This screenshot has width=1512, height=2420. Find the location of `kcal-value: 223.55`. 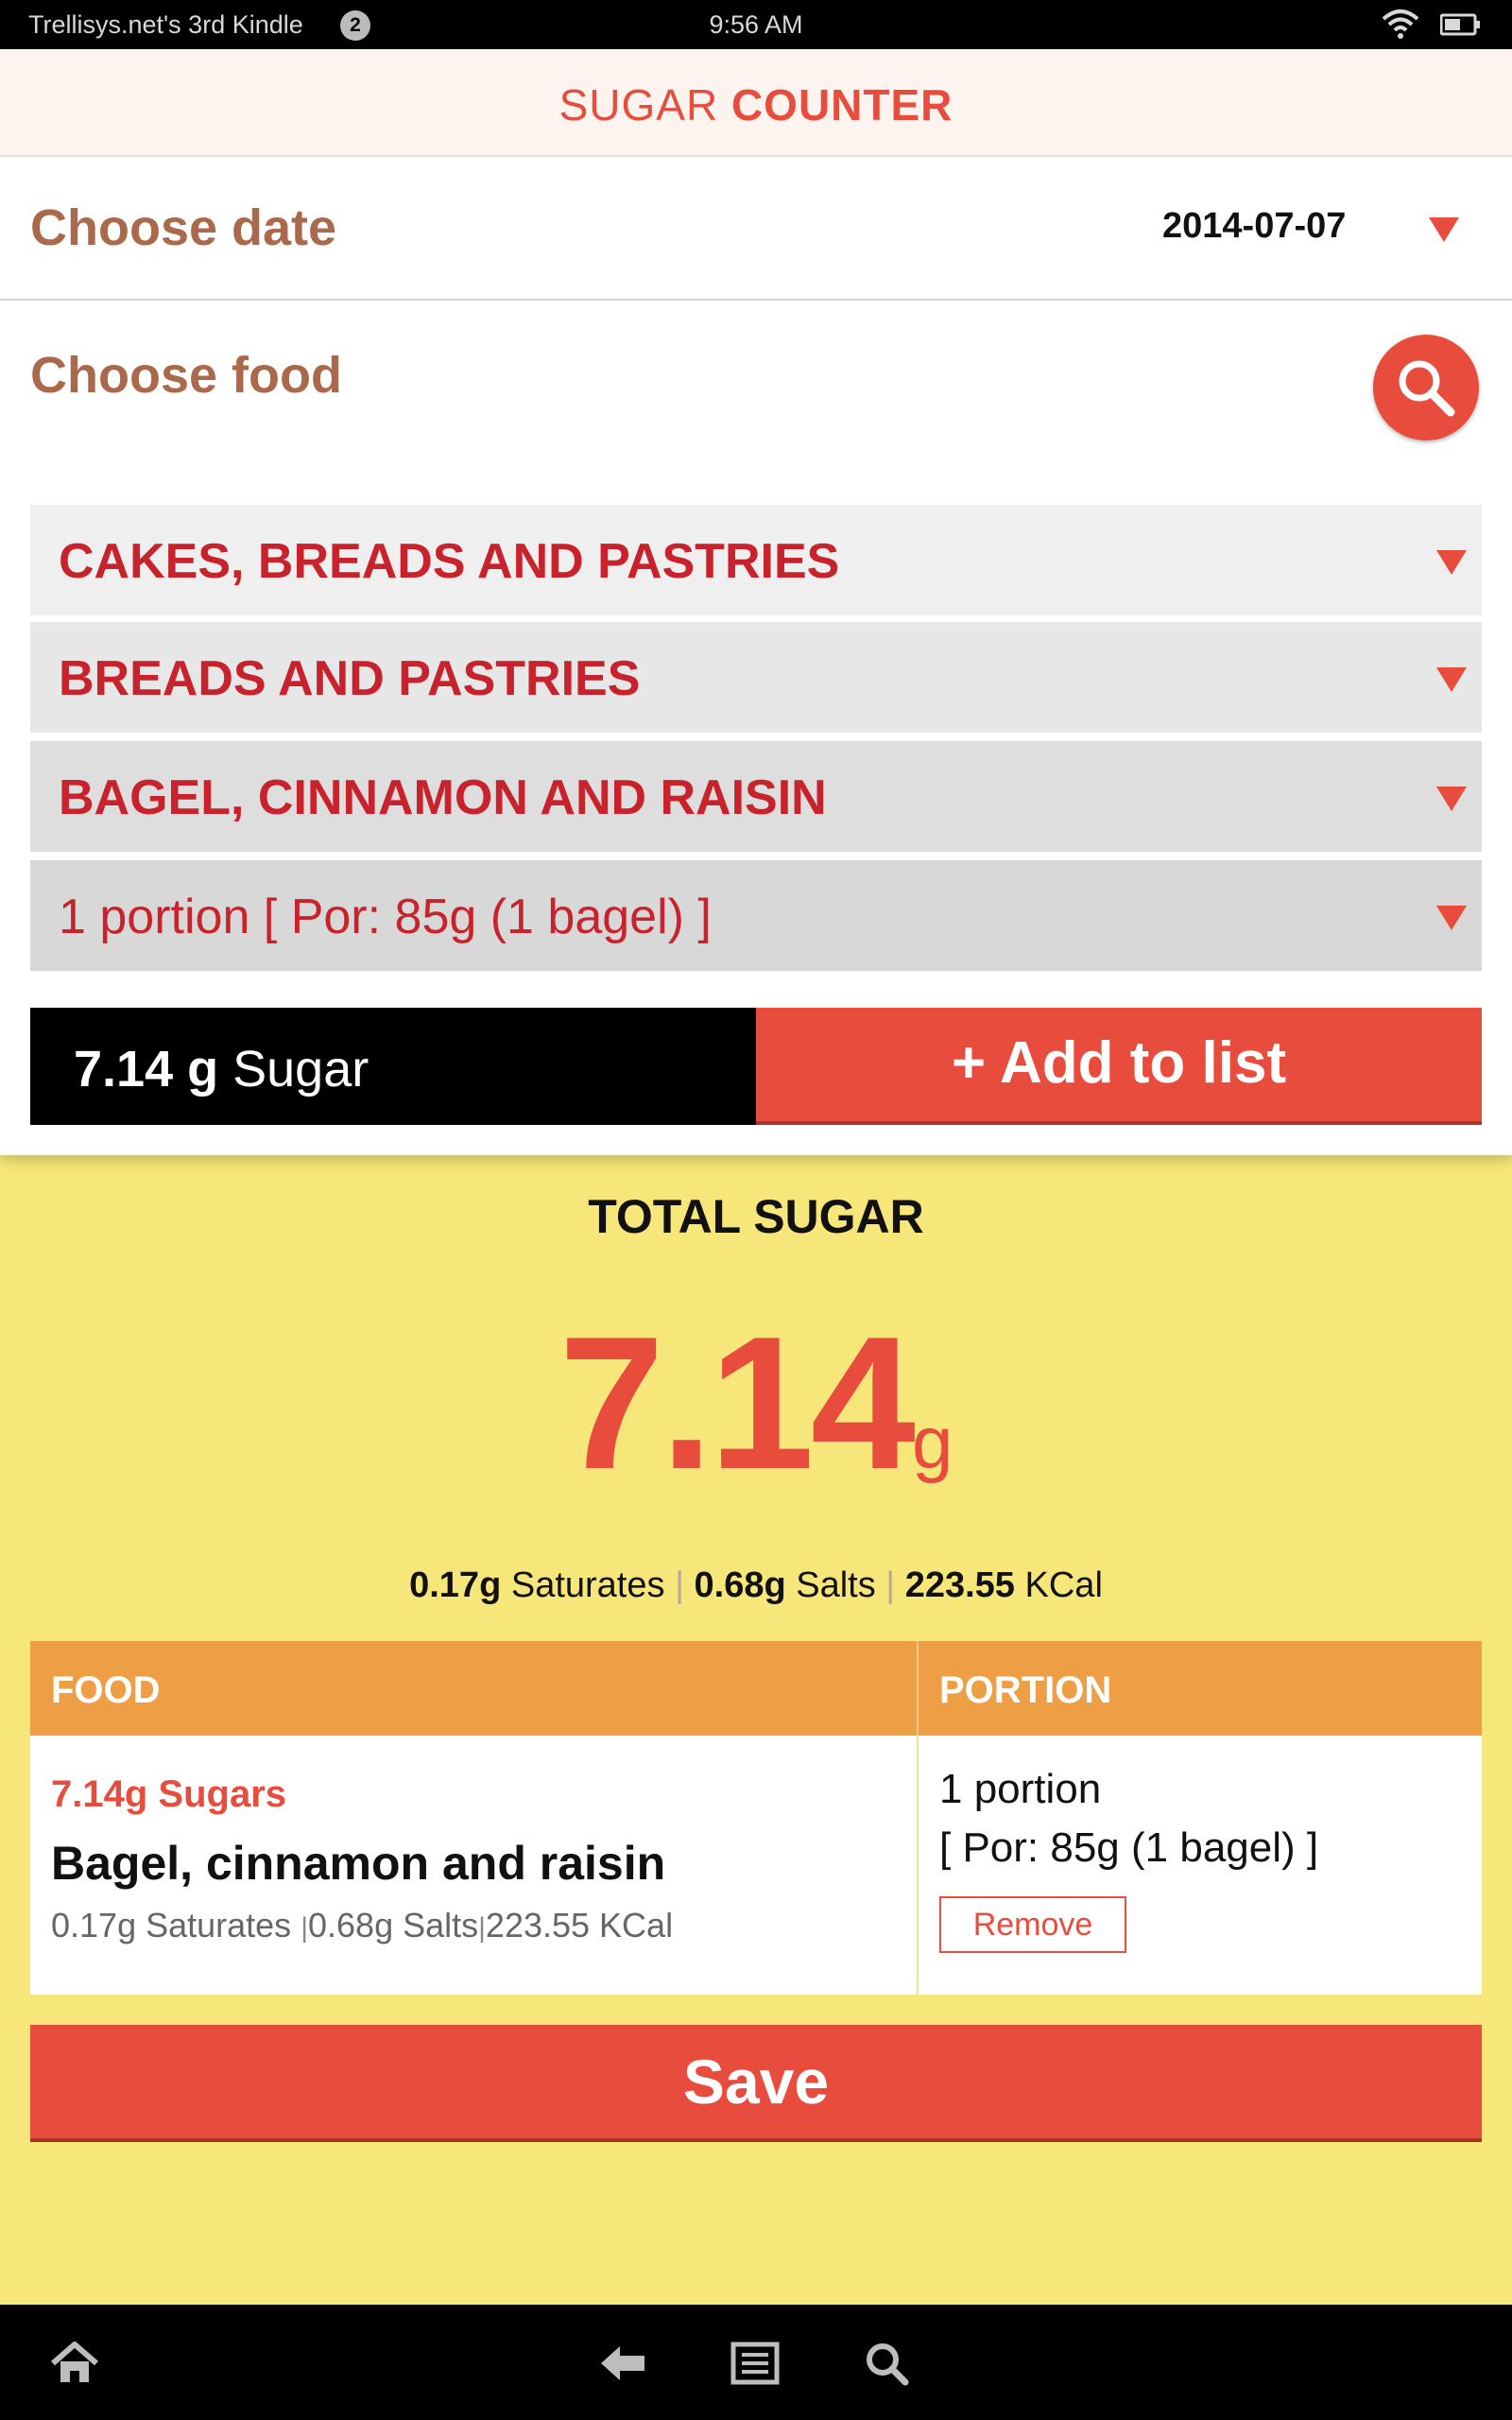

kcal-value: 223.55 is located at coordinates (959, 1585).